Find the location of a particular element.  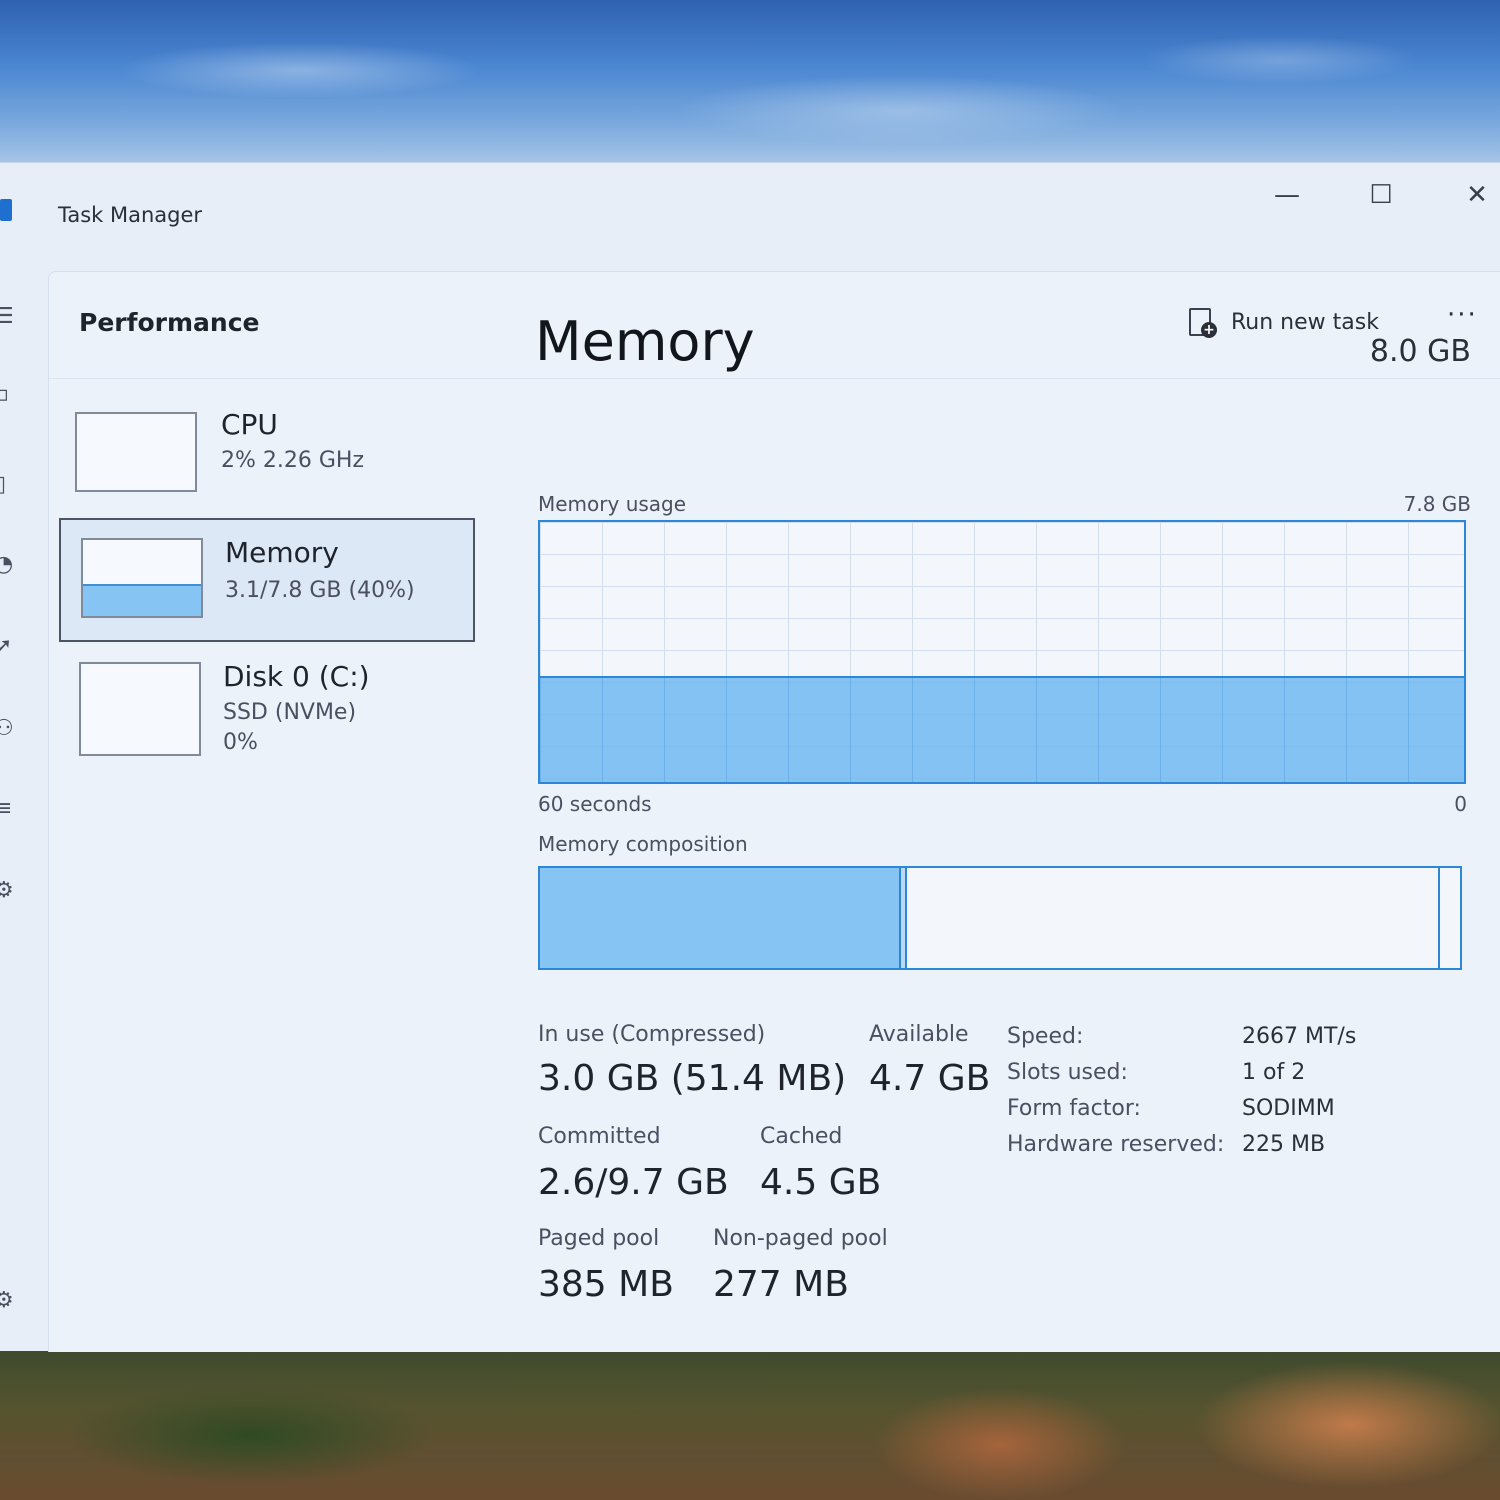

run-new-task-label: Run new task is located at coordinates (1305, 322).